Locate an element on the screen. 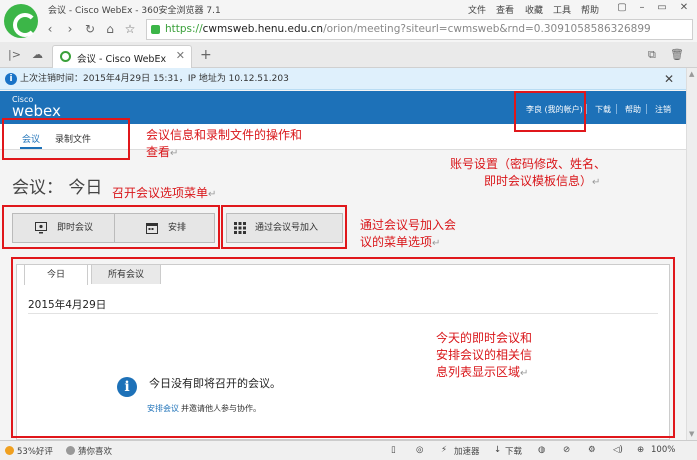  keypad-icon is located at coordinates (240, 228).